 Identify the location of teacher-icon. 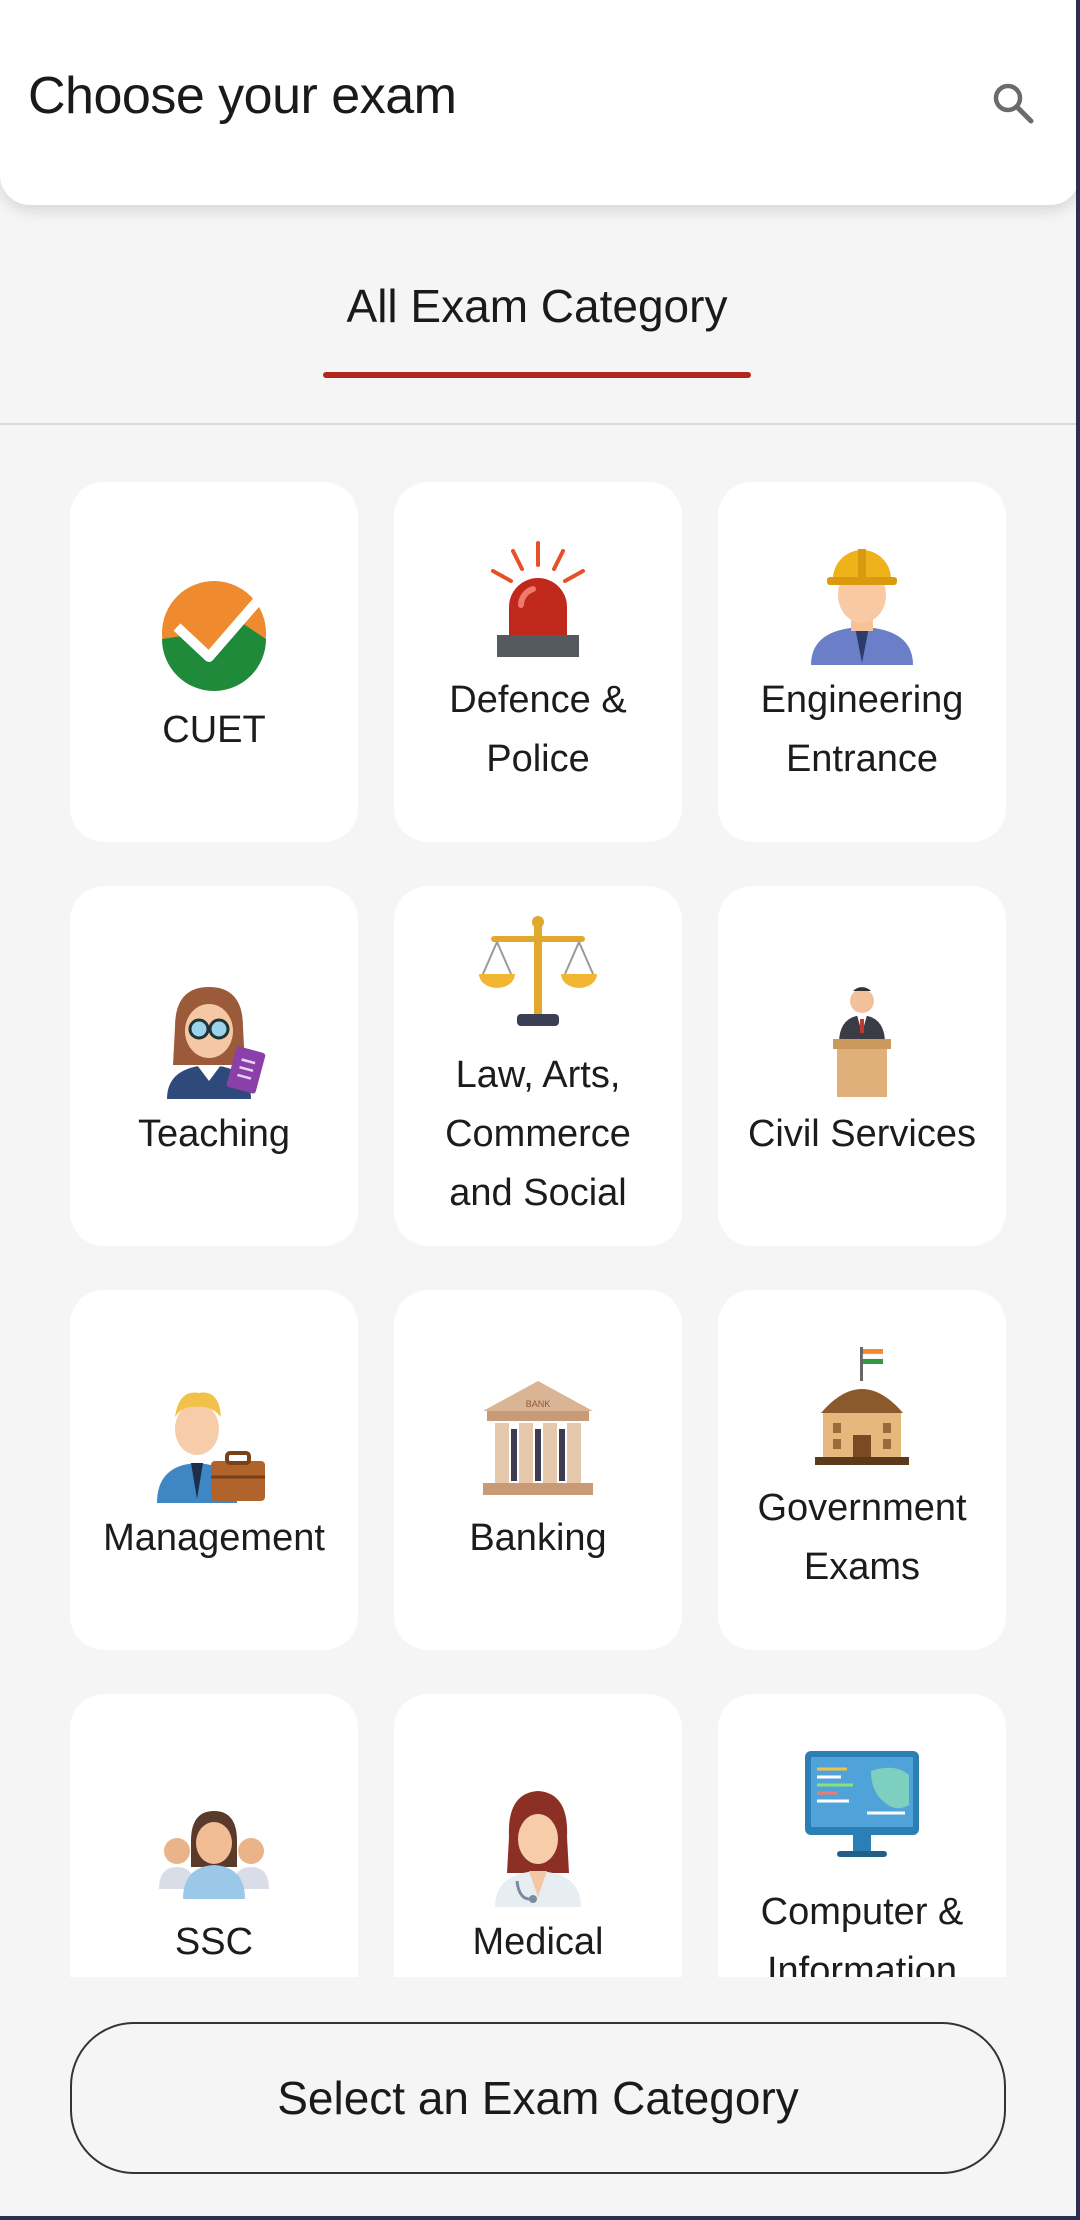
(216, 1042).